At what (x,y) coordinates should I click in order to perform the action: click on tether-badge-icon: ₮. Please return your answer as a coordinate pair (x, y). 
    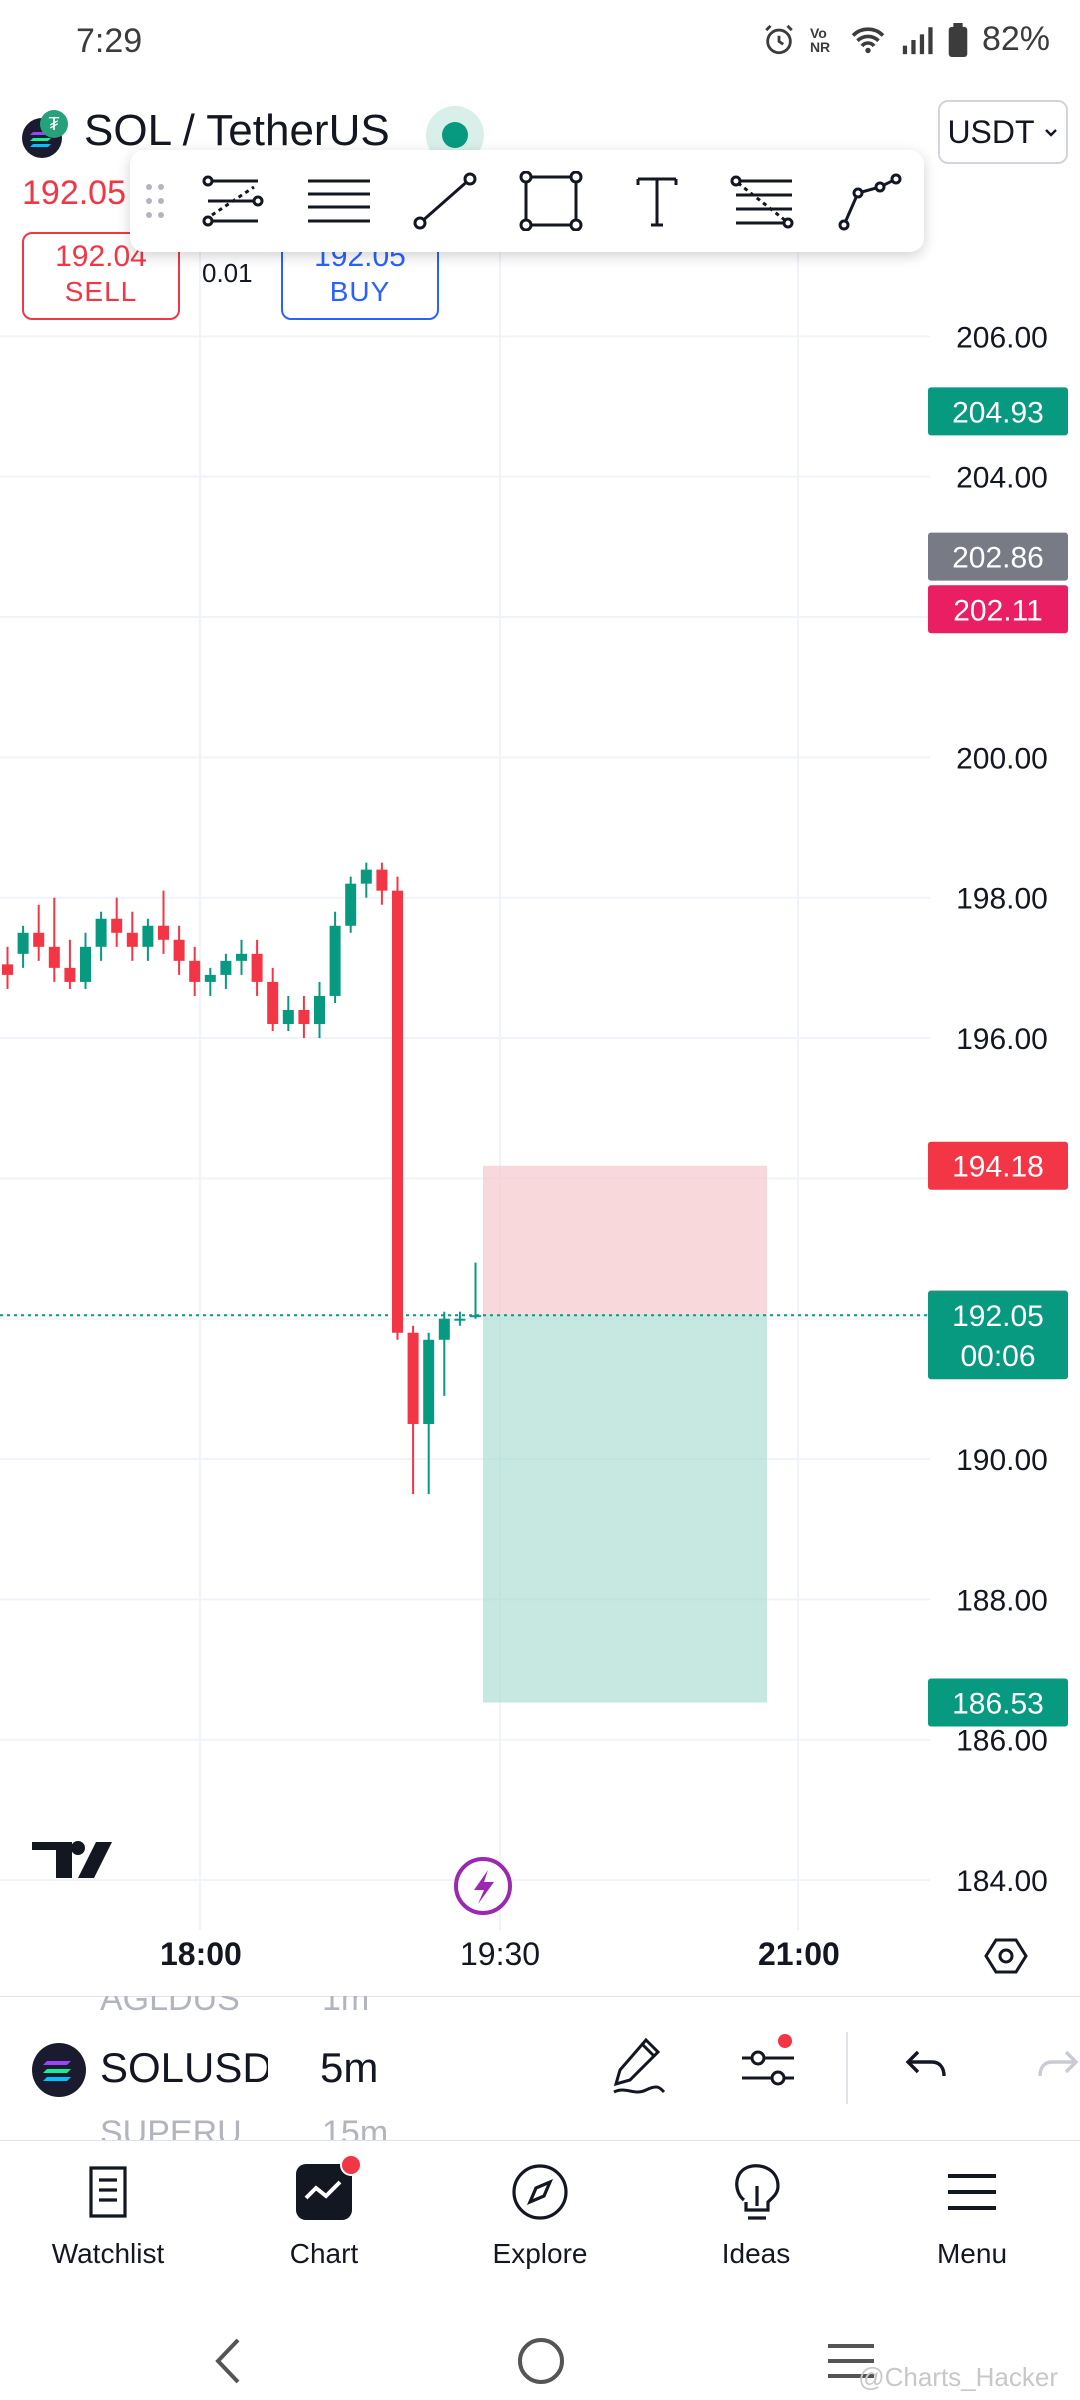
    Looking at the image, I should click on (54, 124).